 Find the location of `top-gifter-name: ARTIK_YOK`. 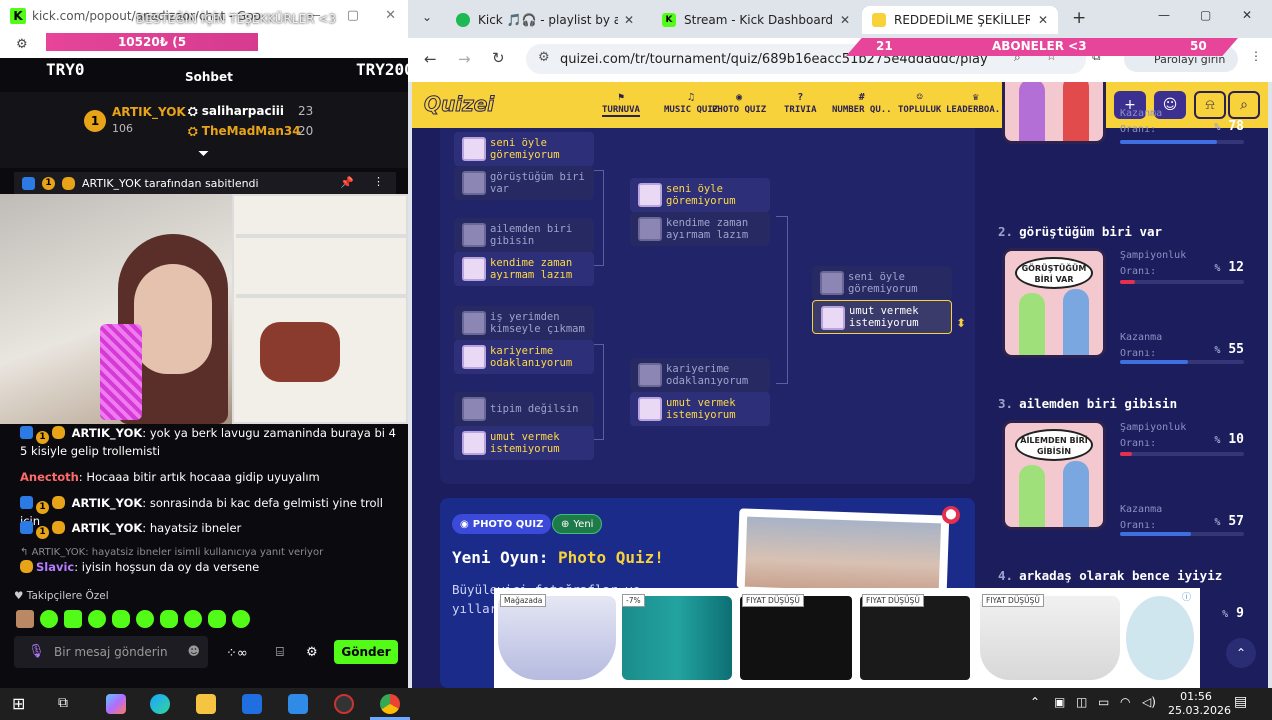

top-gifter-name: ARTIK_YOK is located at coordinates (149, 112).